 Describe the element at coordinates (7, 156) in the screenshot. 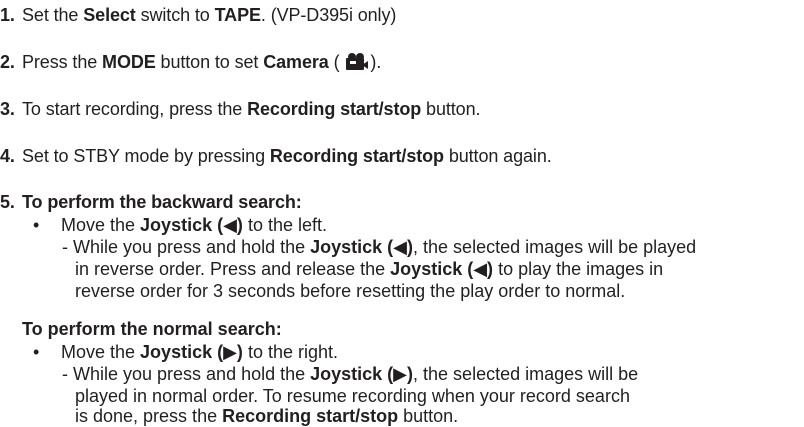

I see `step-number: 4.` at that location.